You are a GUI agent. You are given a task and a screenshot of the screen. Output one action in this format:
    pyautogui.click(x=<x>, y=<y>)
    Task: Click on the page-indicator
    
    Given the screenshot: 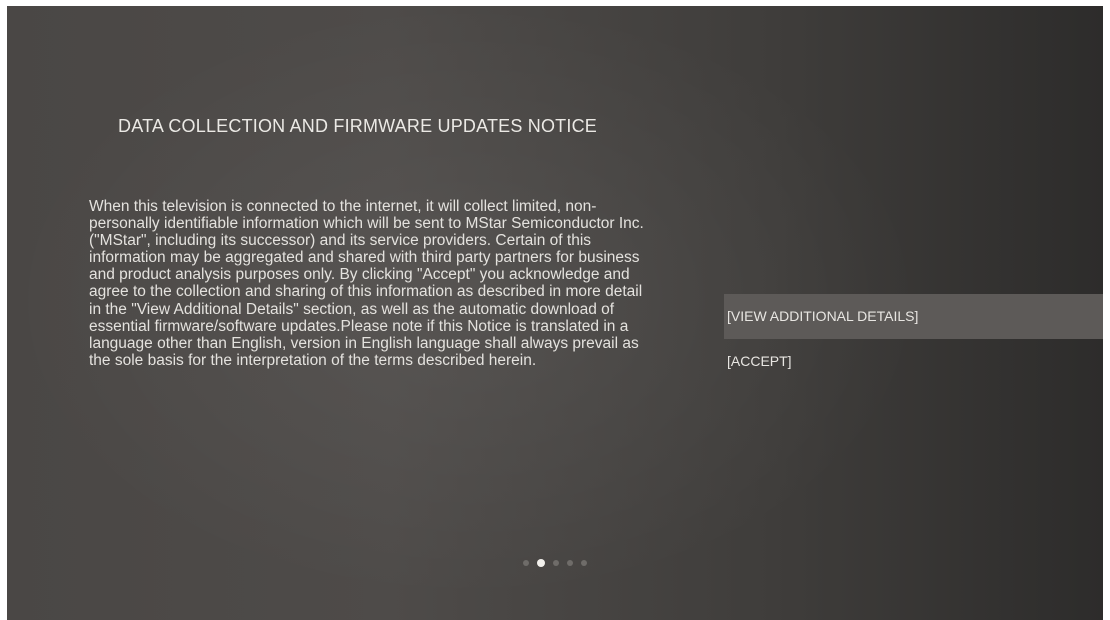 What is the action you would take?
    pyautogui.click(x=555, y=563)
    